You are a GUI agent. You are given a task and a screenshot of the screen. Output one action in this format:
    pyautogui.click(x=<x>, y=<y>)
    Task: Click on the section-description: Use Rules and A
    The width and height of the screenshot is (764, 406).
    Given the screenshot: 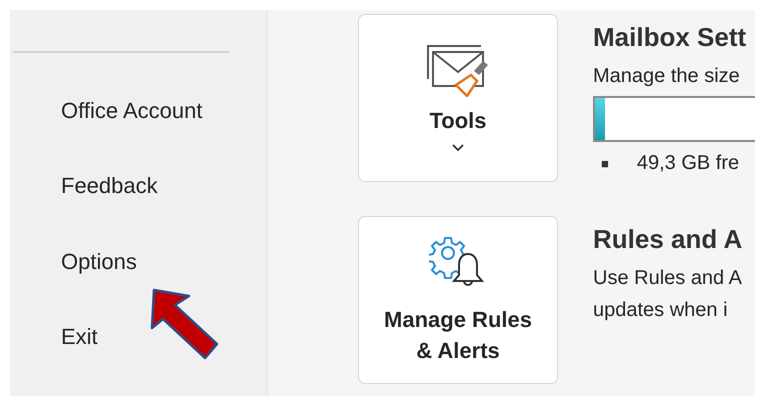 What is the action you would take?
    pyautogui.click(x=668, y=278)
    